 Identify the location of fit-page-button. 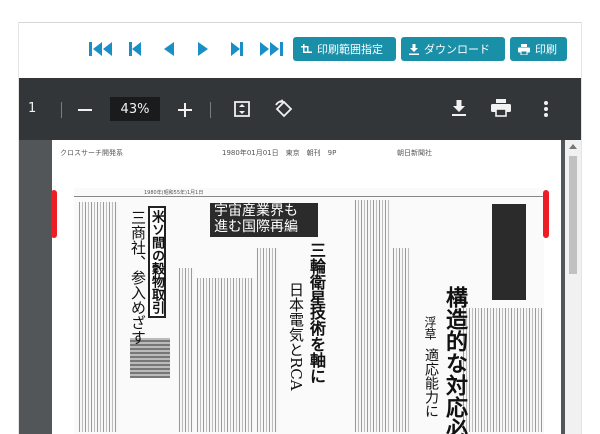
(242, 109).